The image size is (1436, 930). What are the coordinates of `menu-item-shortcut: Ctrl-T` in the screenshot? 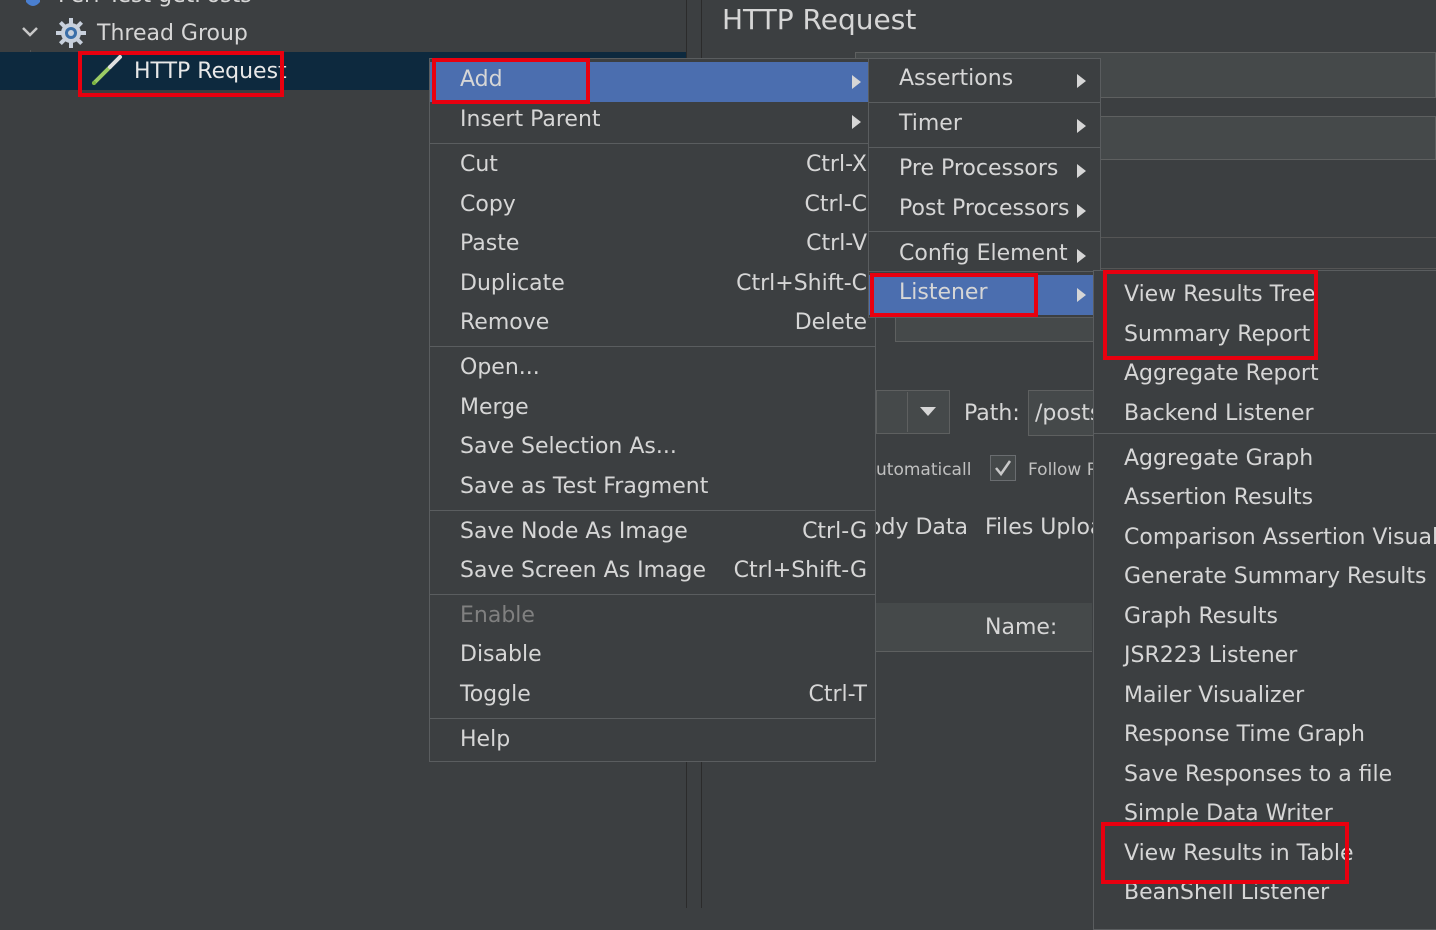 It's located at (837, 694).